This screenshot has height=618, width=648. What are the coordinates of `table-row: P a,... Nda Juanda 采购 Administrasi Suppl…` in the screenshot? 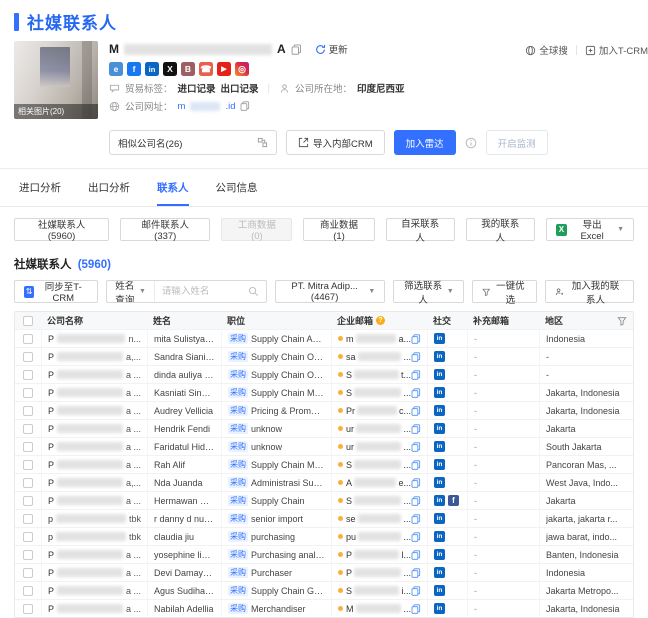 It's located at (324, 482).